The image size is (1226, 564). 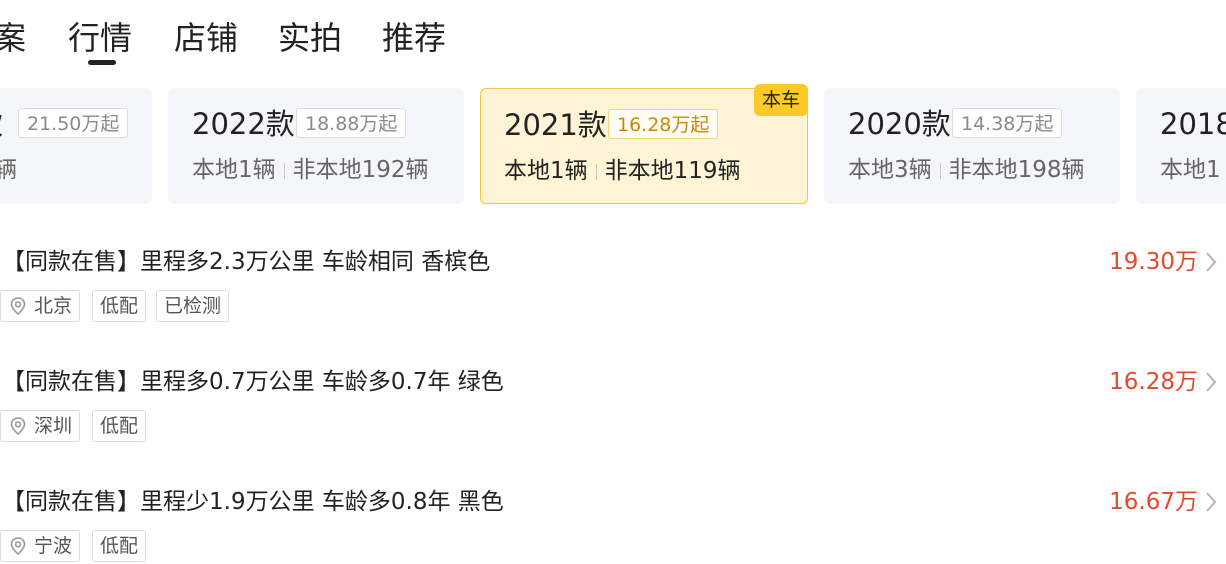 I want to click on tab-market: 行情, so click(x=100, y=38).